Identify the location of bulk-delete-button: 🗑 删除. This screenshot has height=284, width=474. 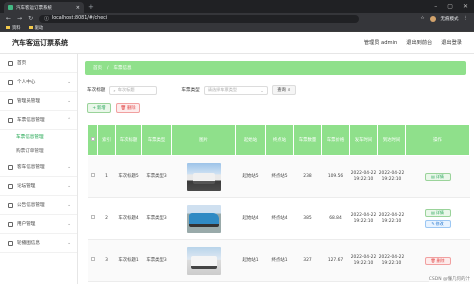
(128, 108).